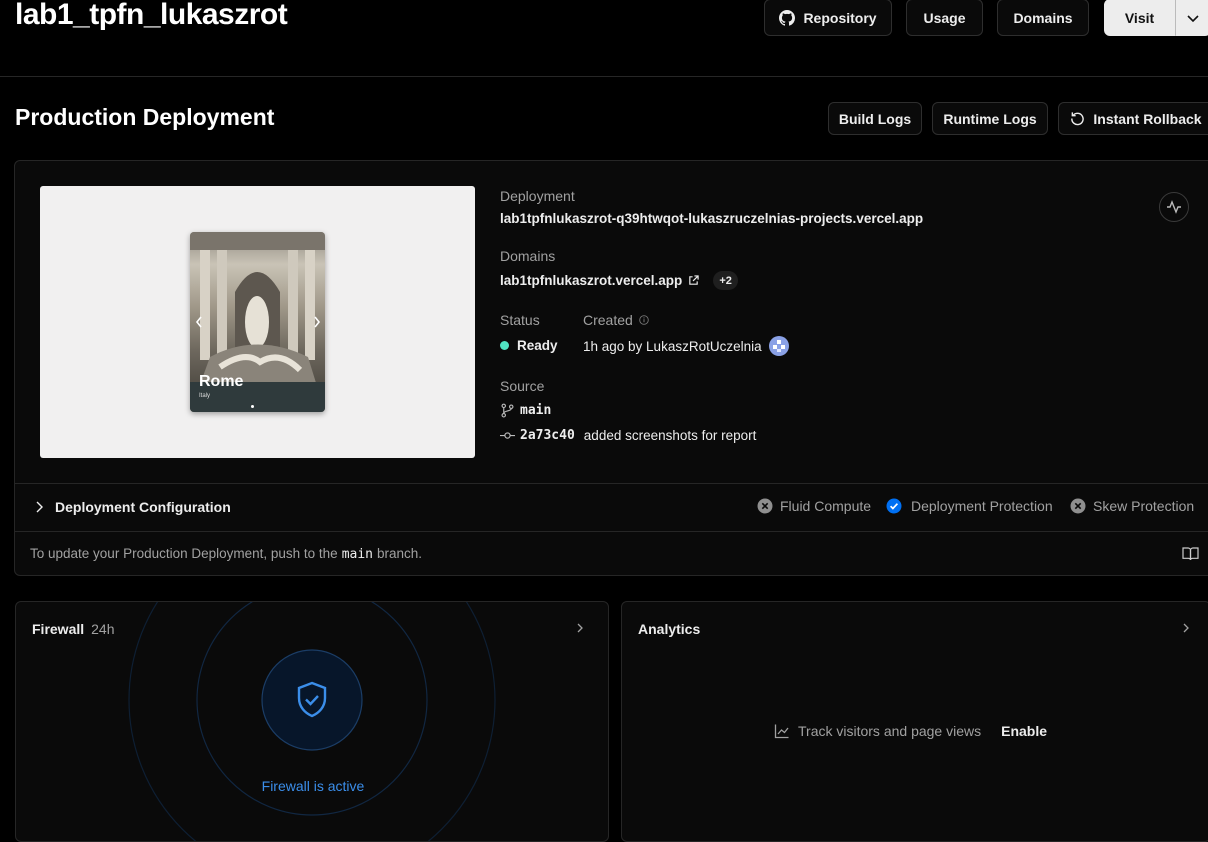 The height and width of the screenshot is (842, 1208). I want to click on preview-card: Rome Italy, so click(257, 322).